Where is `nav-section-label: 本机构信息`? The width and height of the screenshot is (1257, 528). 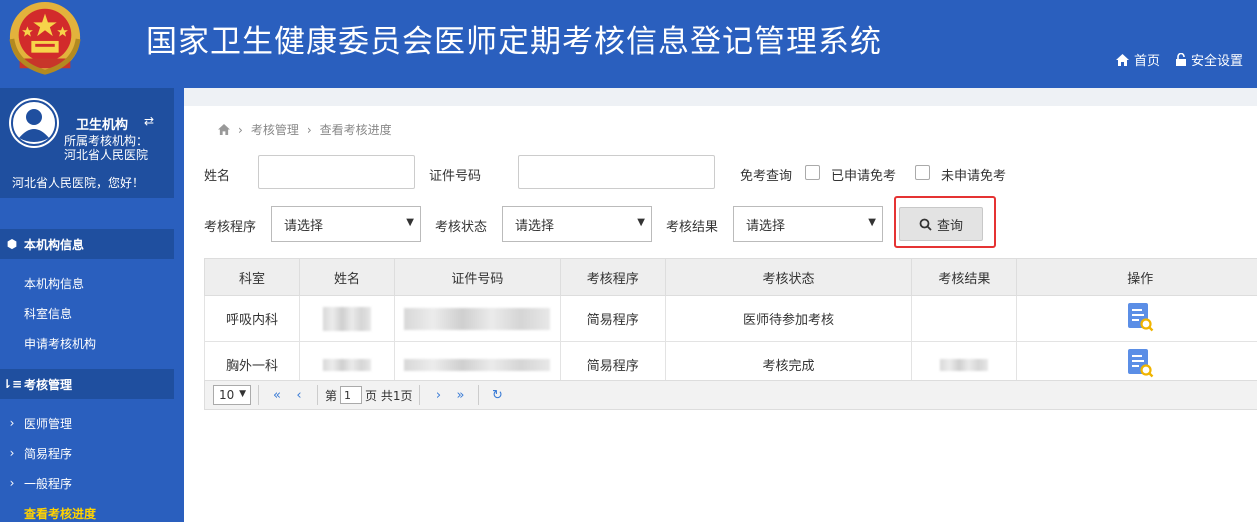
nav-section-label: 本机构信息 is located at coordinates (54, 244).